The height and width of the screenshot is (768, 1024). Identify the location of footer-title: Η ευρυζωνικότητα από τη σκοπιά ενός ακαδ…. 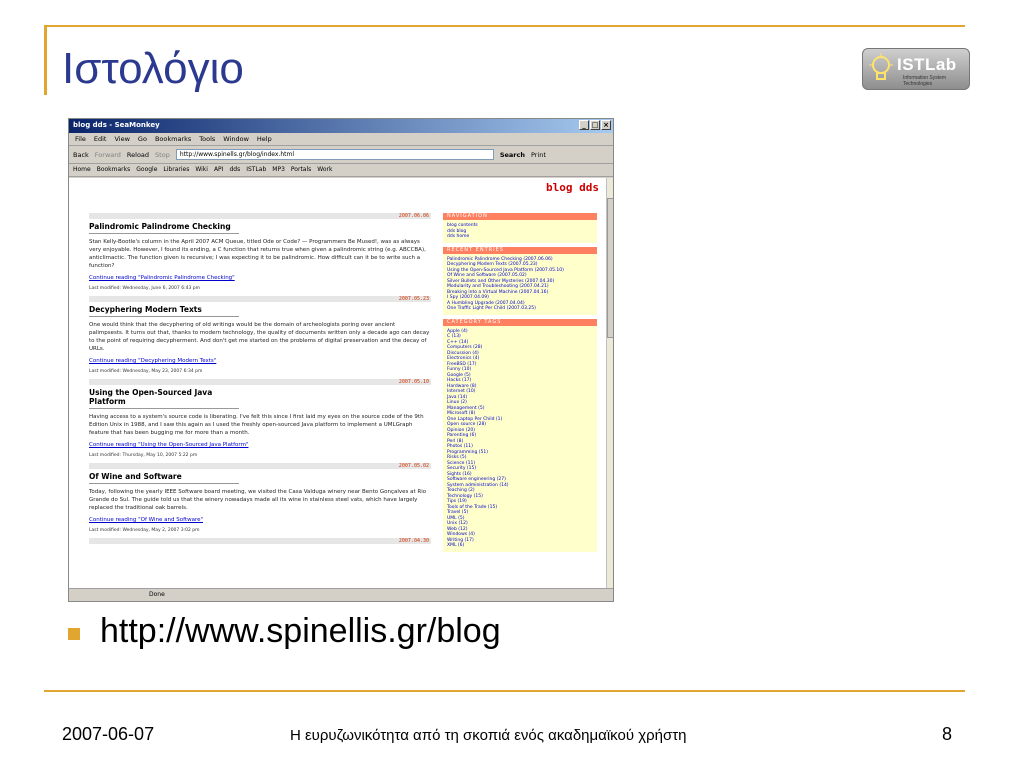
(488, 735).